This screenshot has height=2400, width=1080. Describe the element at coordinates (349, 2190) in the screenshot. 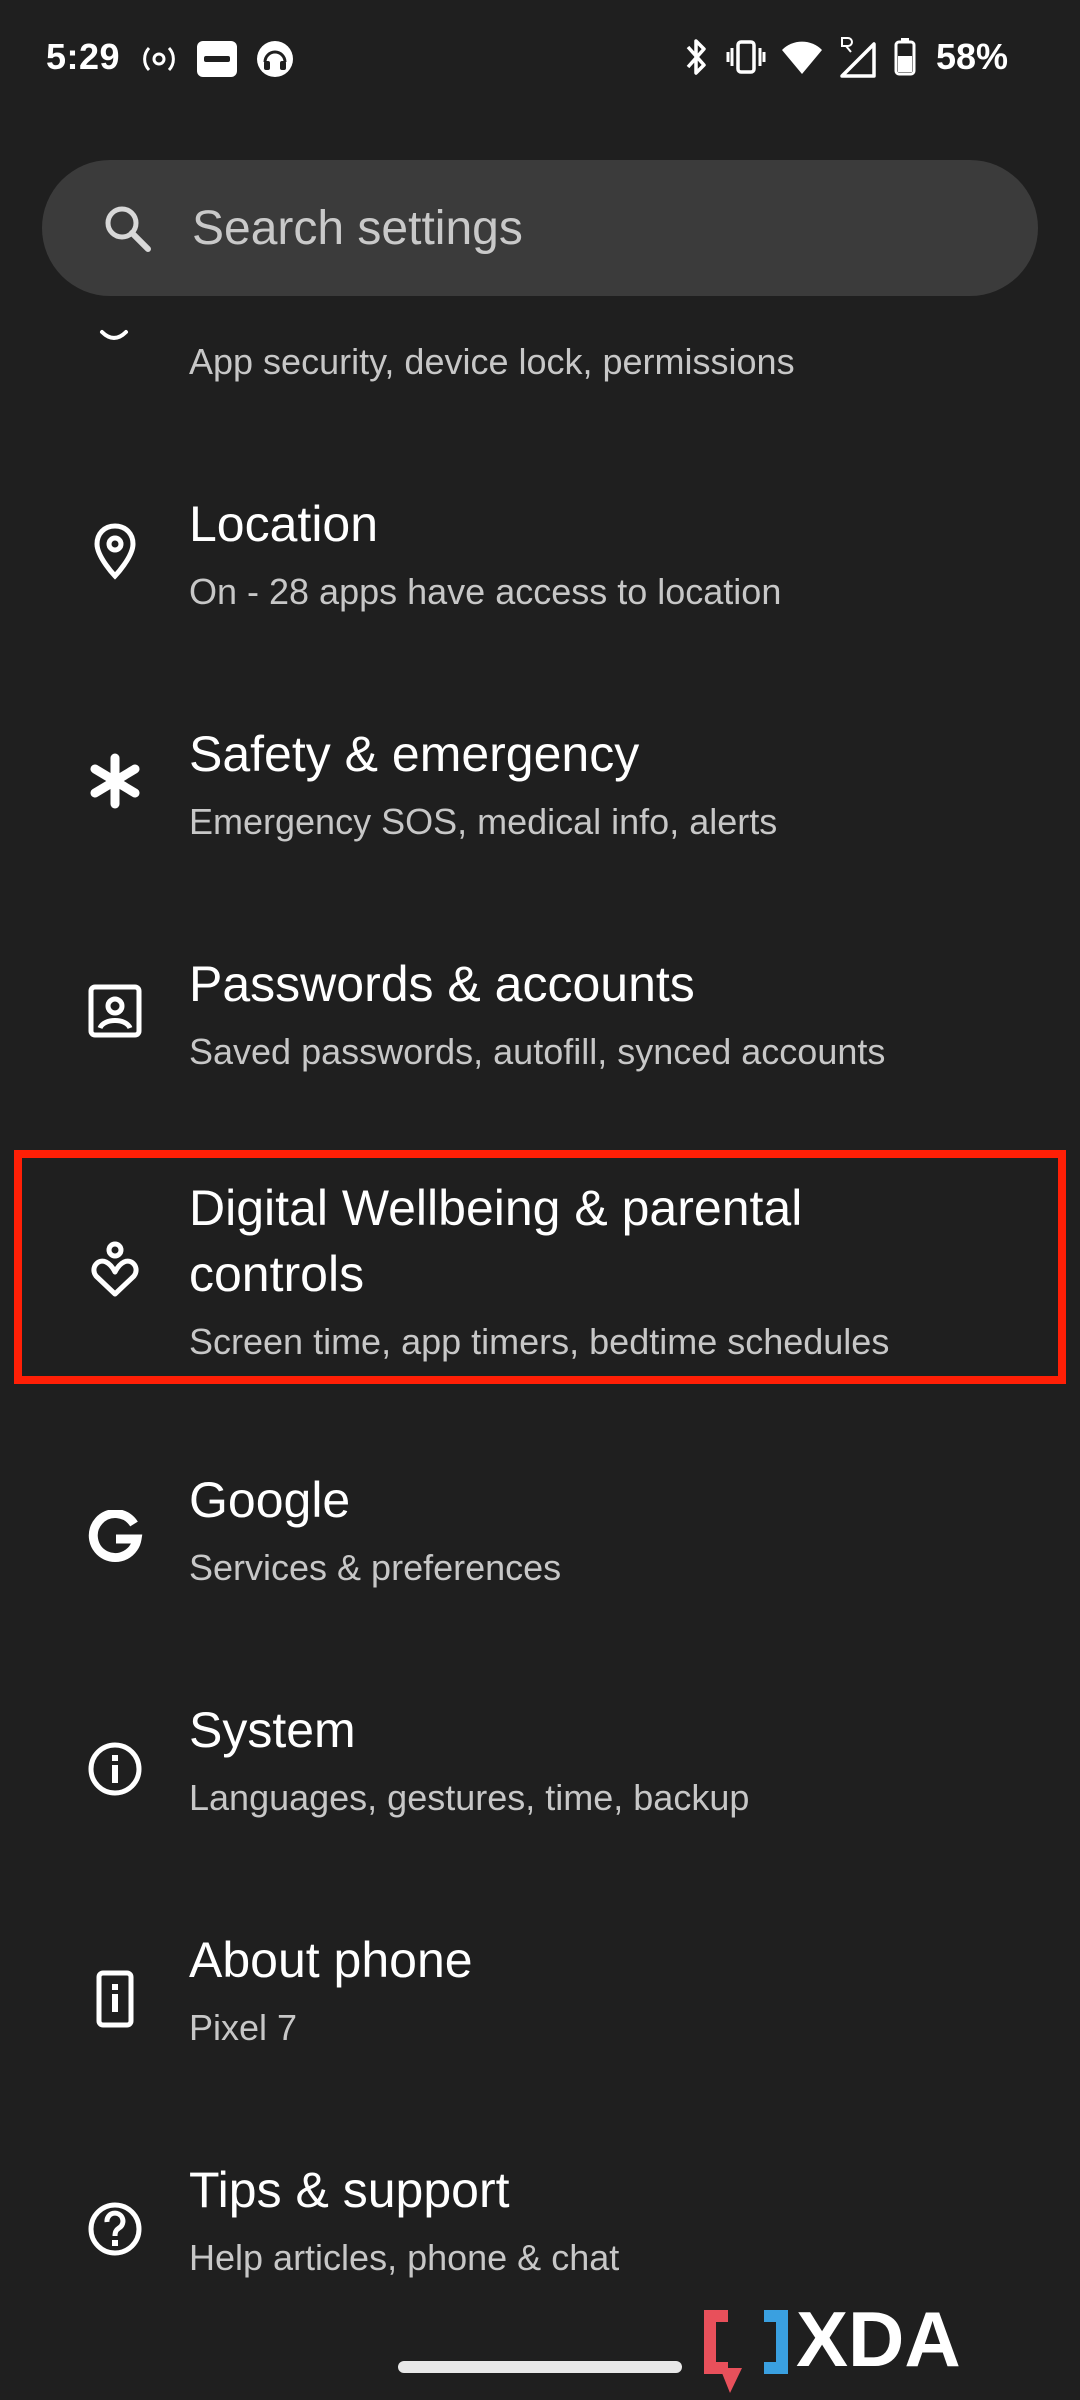

I see `settings-item-title: Tips & support` at that location.